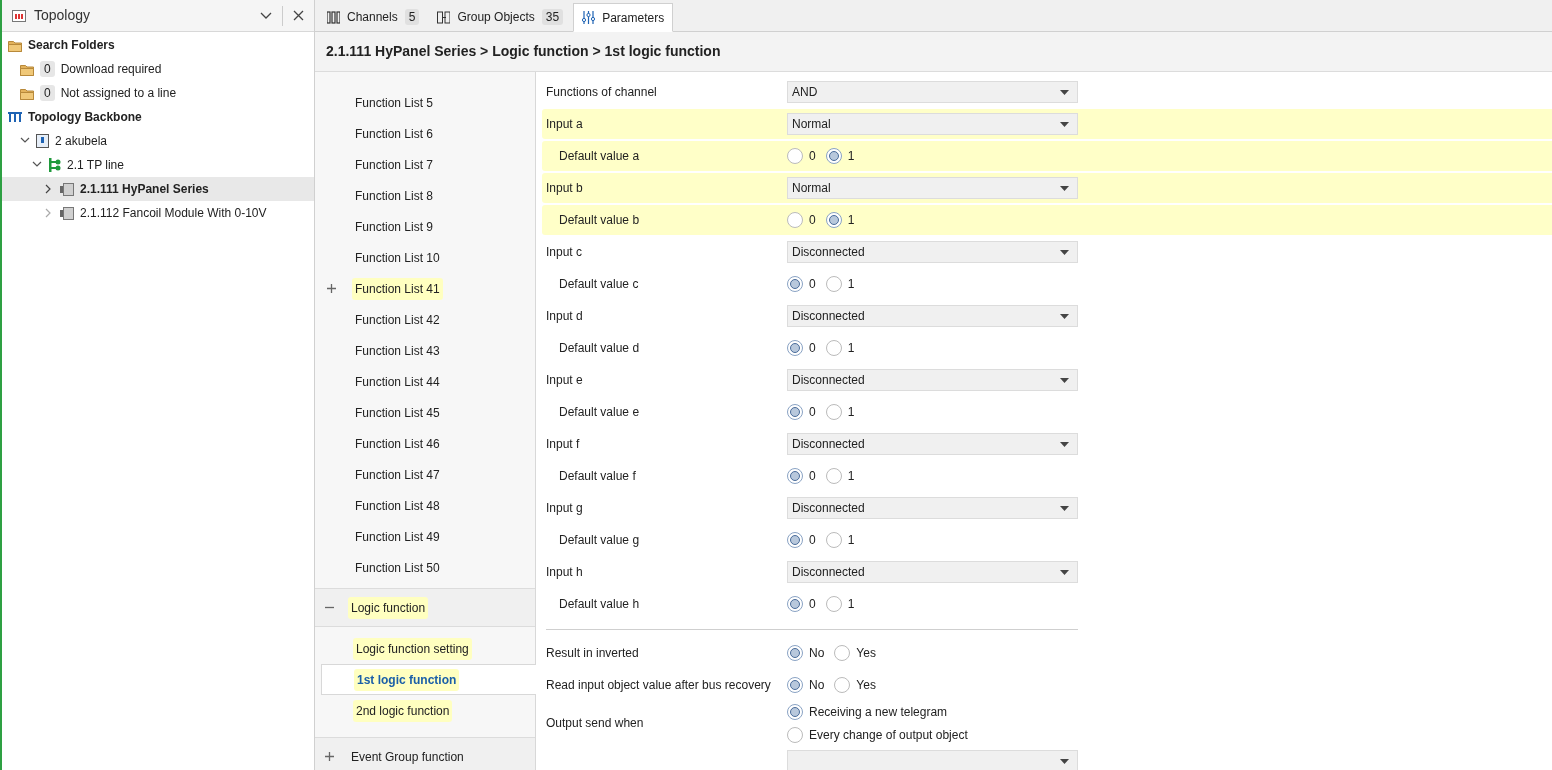  Describe the element at coordinates (394, 133) in the screenshot. I see `nav-item: Function List 6` at that location.